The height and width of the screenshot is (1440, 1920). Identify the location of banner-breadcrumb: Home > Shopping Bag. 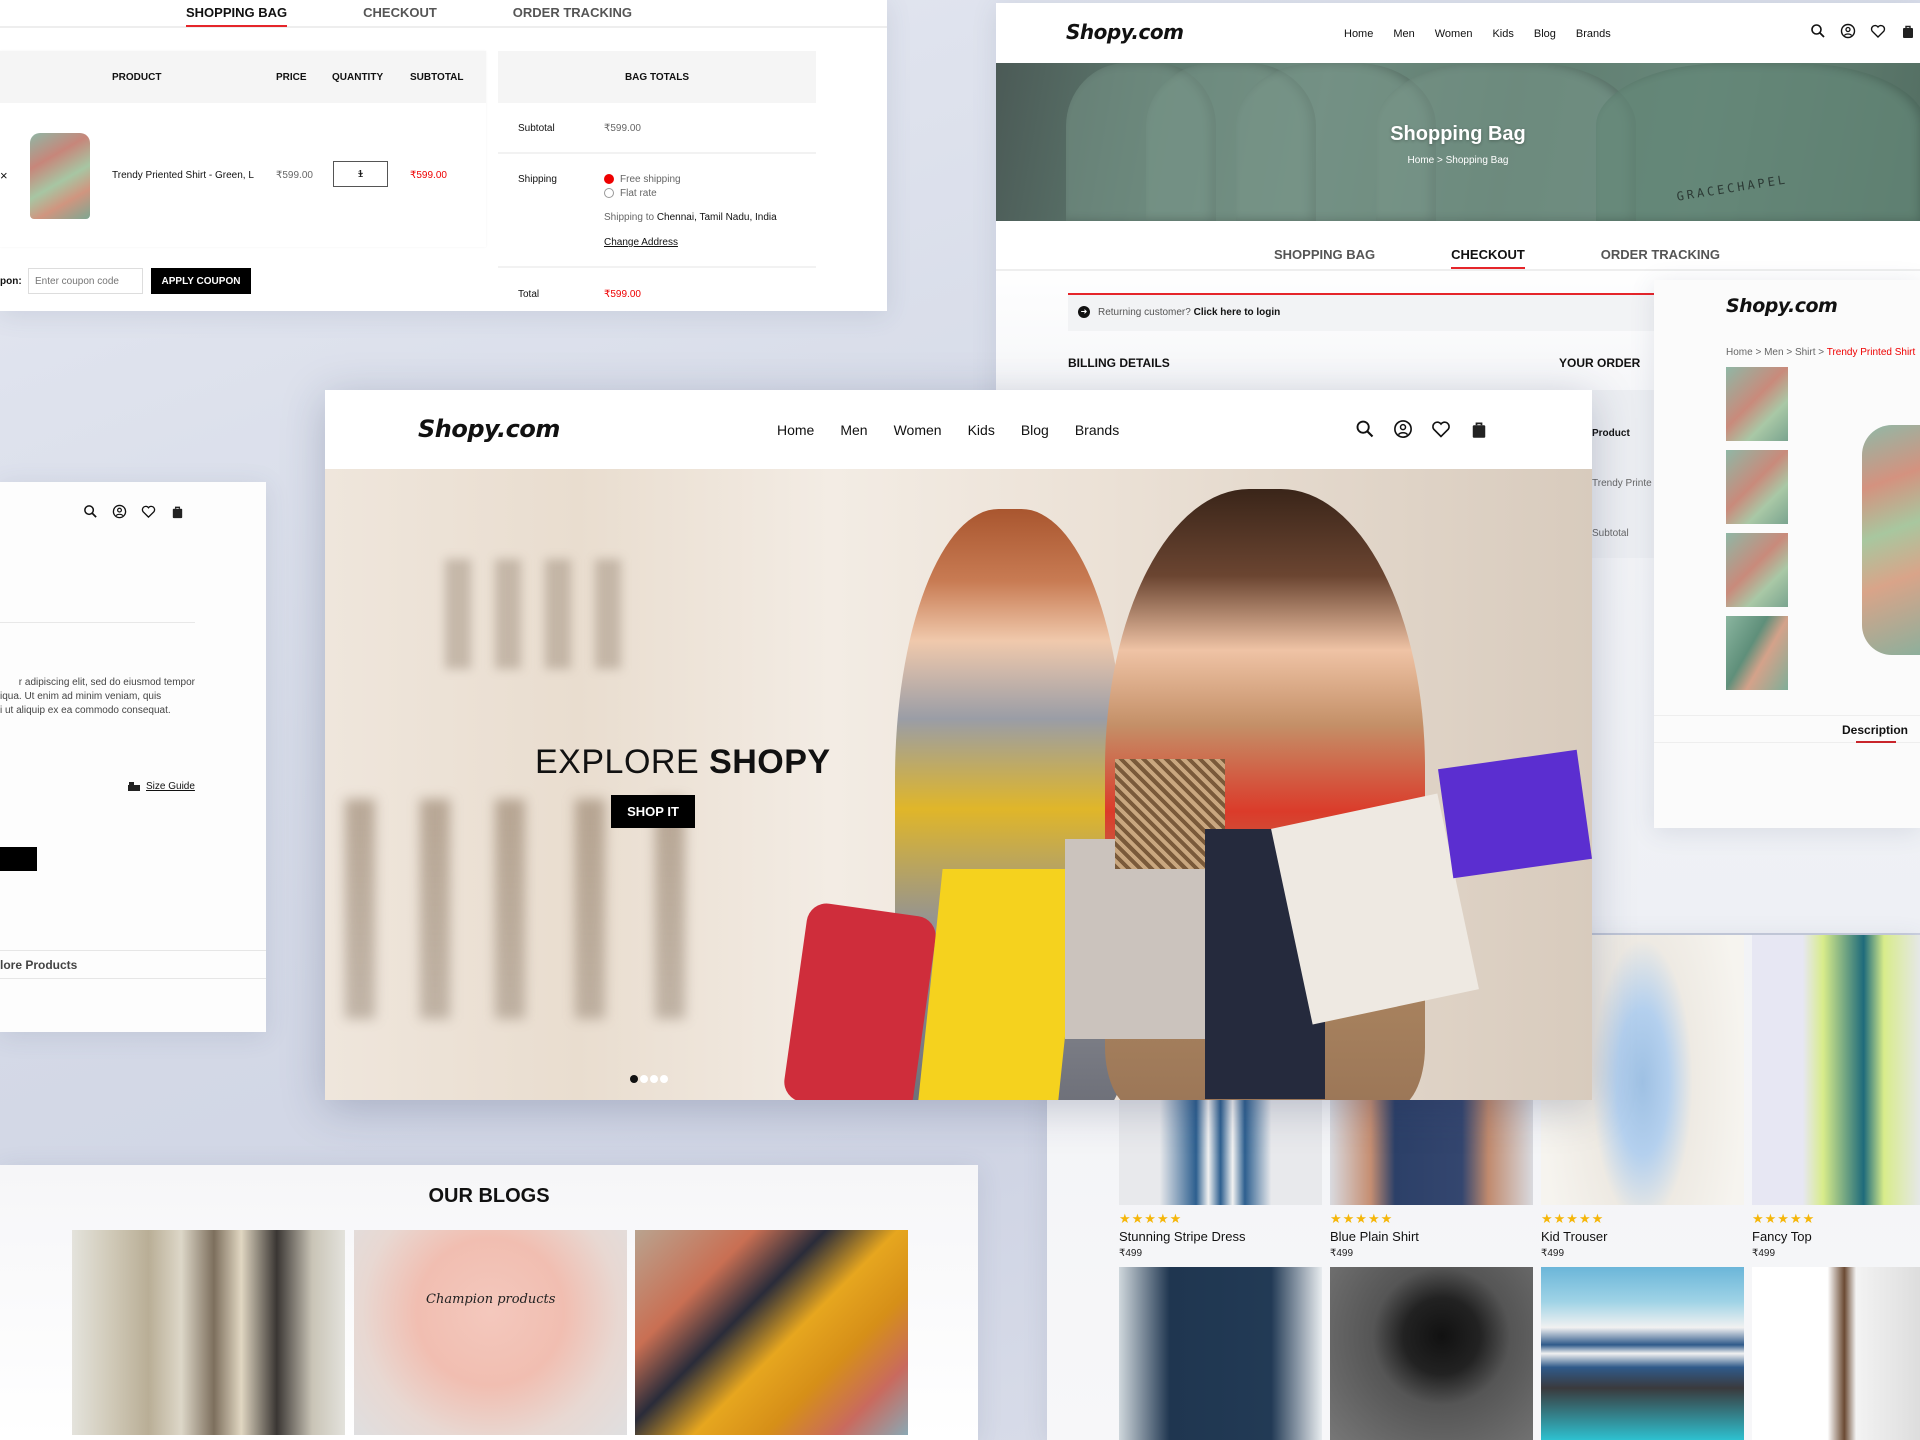
(1458, 160).